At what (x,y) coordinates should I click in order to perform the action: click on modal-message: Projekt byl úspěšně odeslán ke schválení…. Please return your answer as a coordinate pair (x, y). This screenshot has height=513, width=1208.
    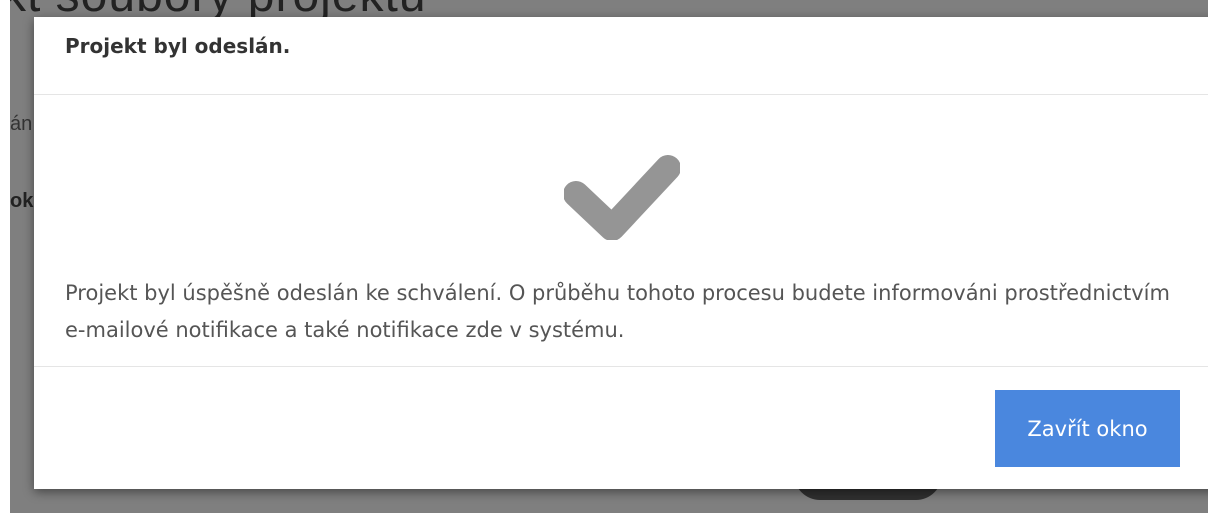
    Looking at the image, I should click on (617, 311).